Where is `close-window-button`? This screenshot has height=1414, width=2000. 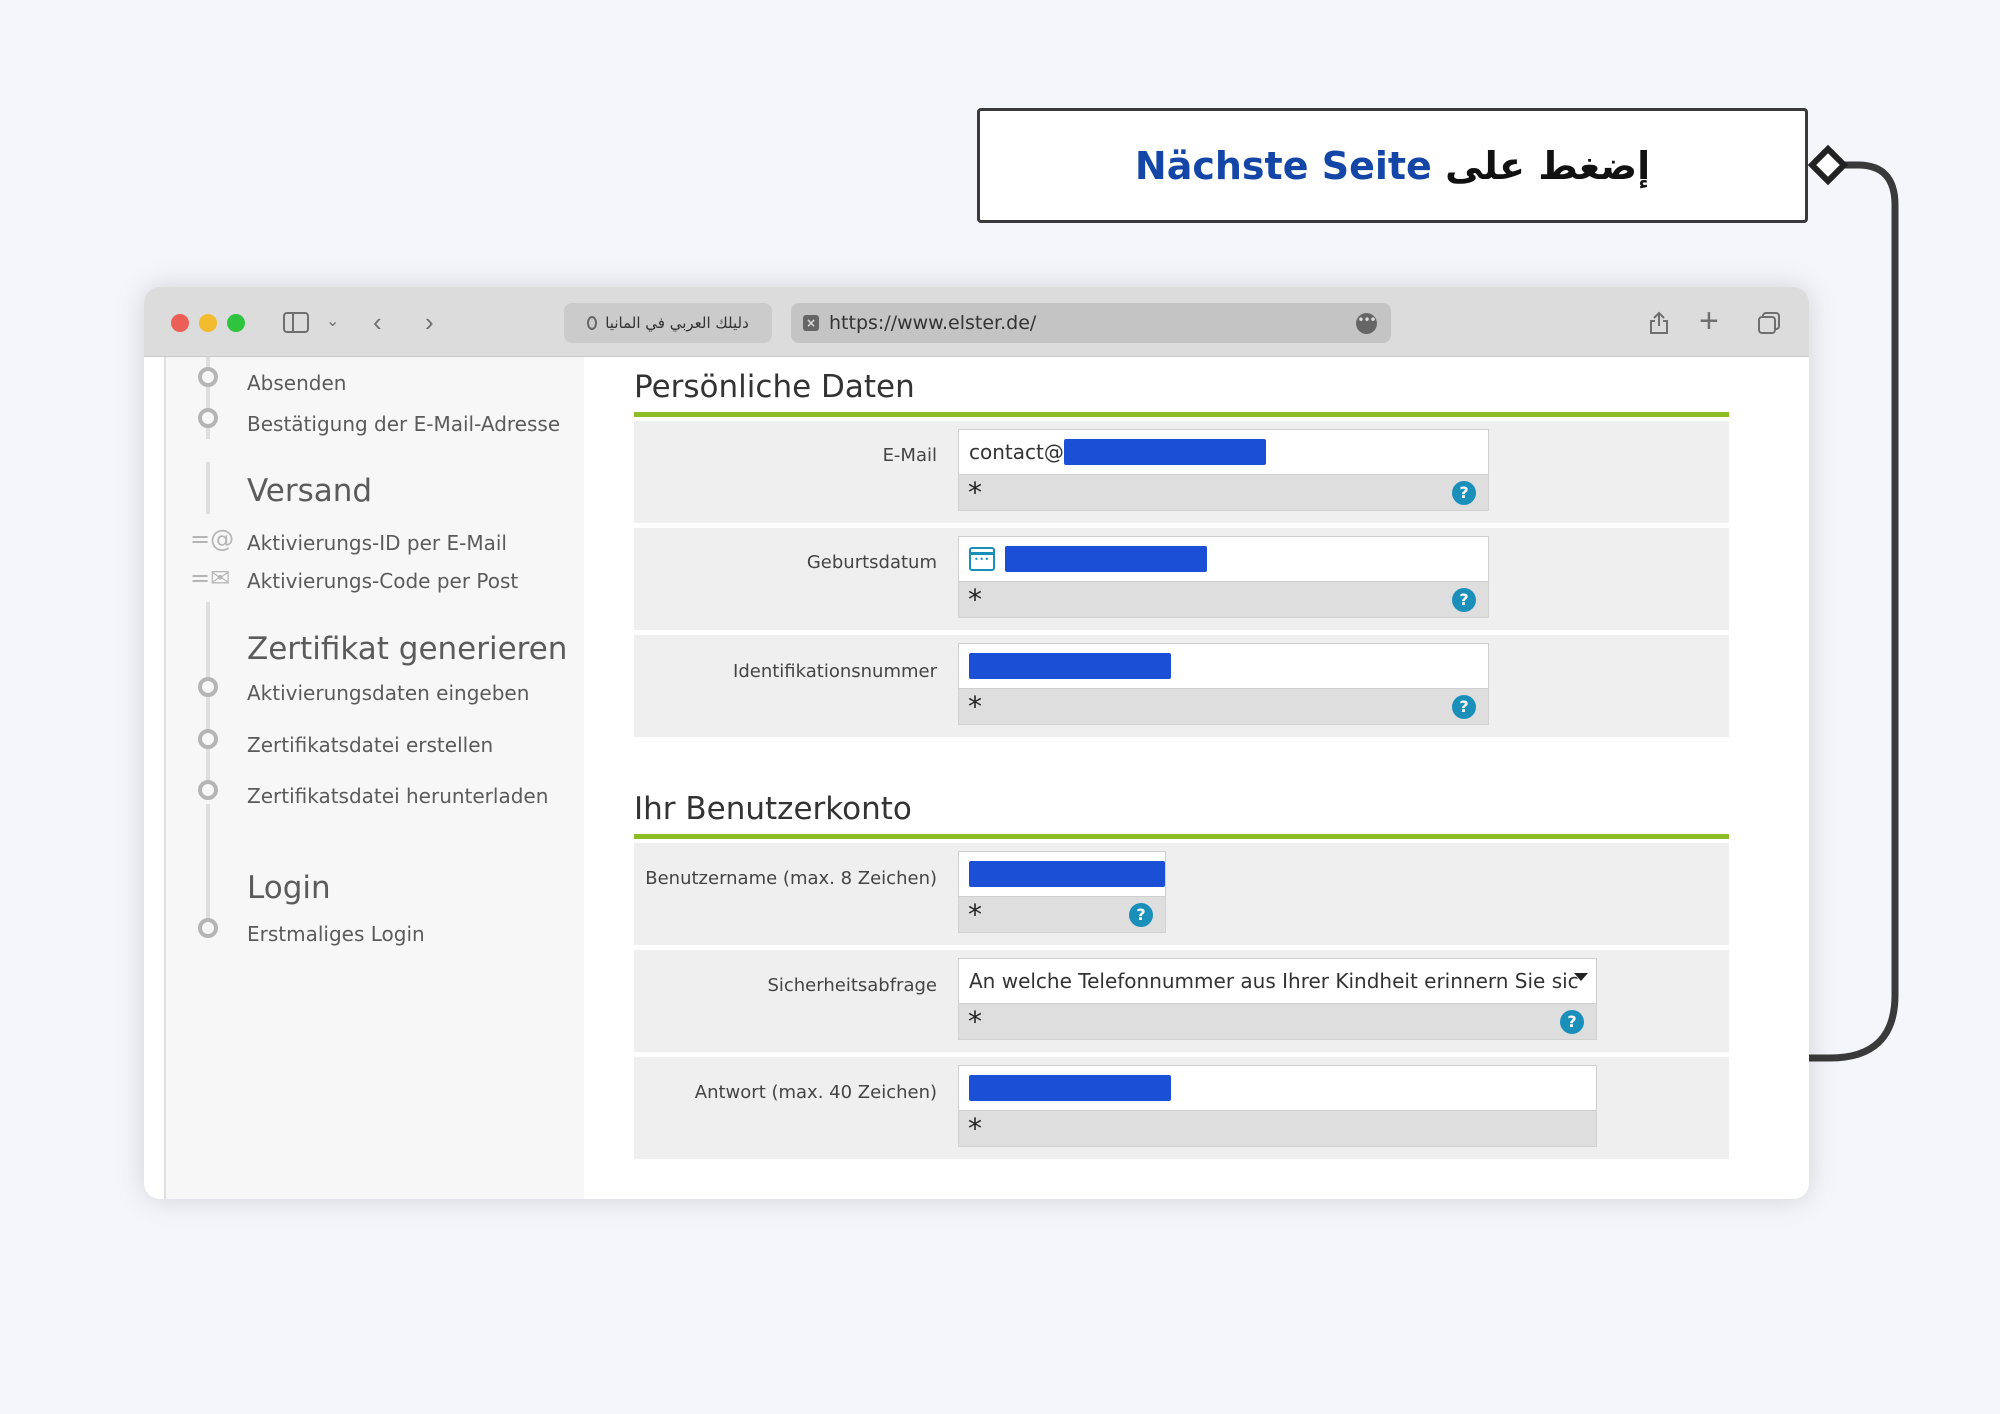 close-window-button is located at coordinates (180, 323).